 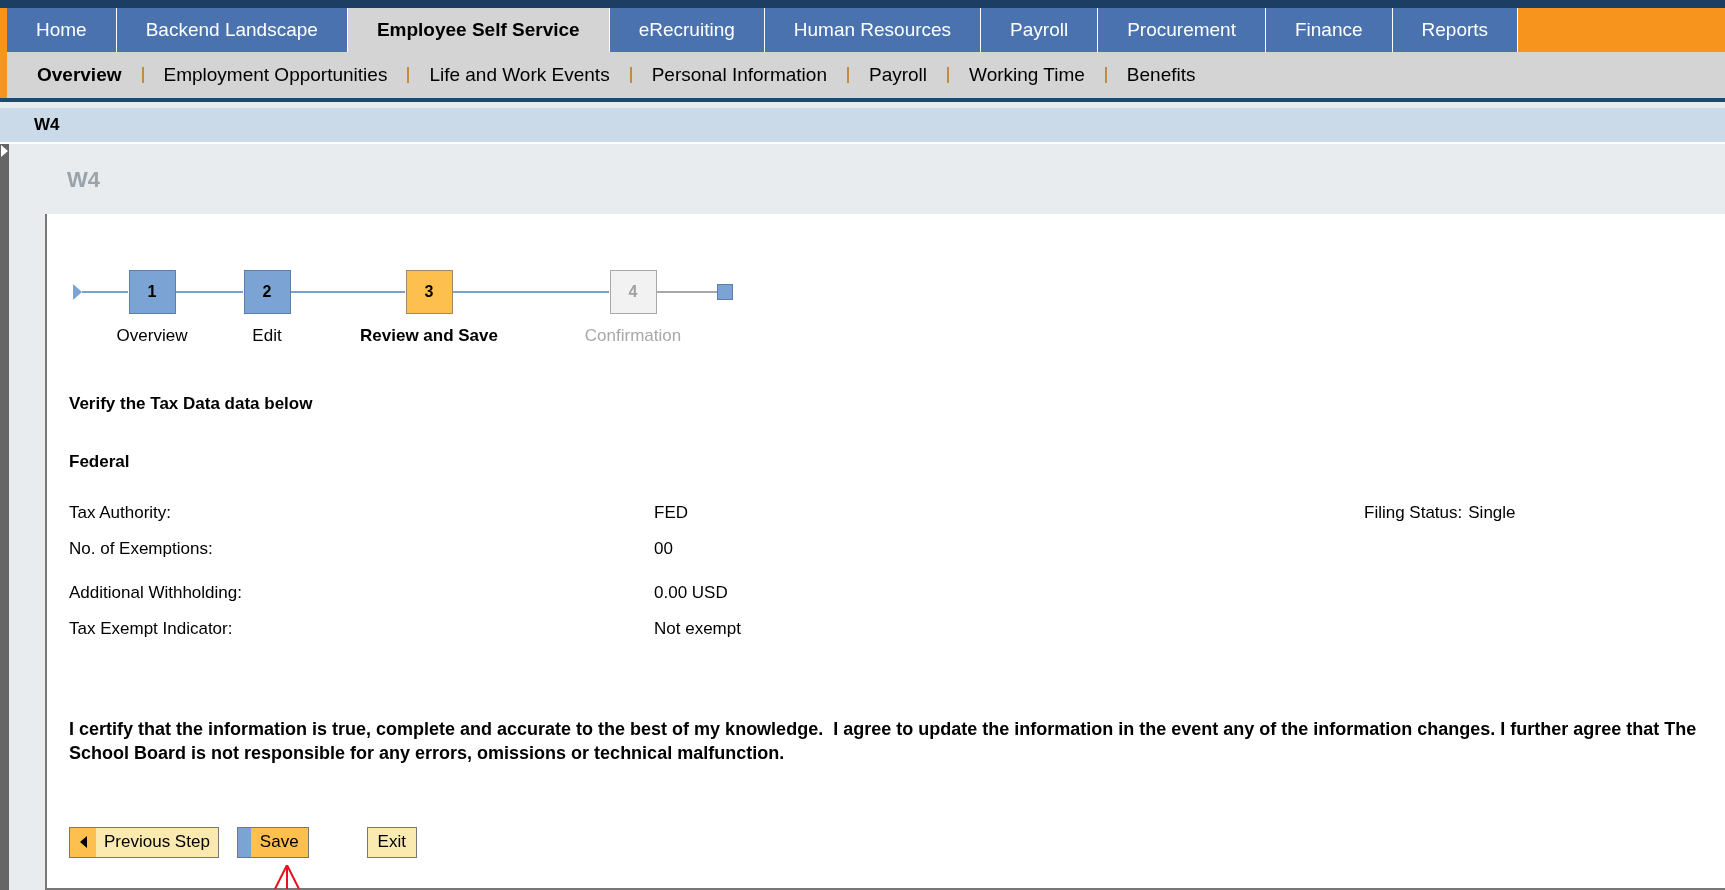 I want to click on left-triangle-icon, so click(x=83, y=842).